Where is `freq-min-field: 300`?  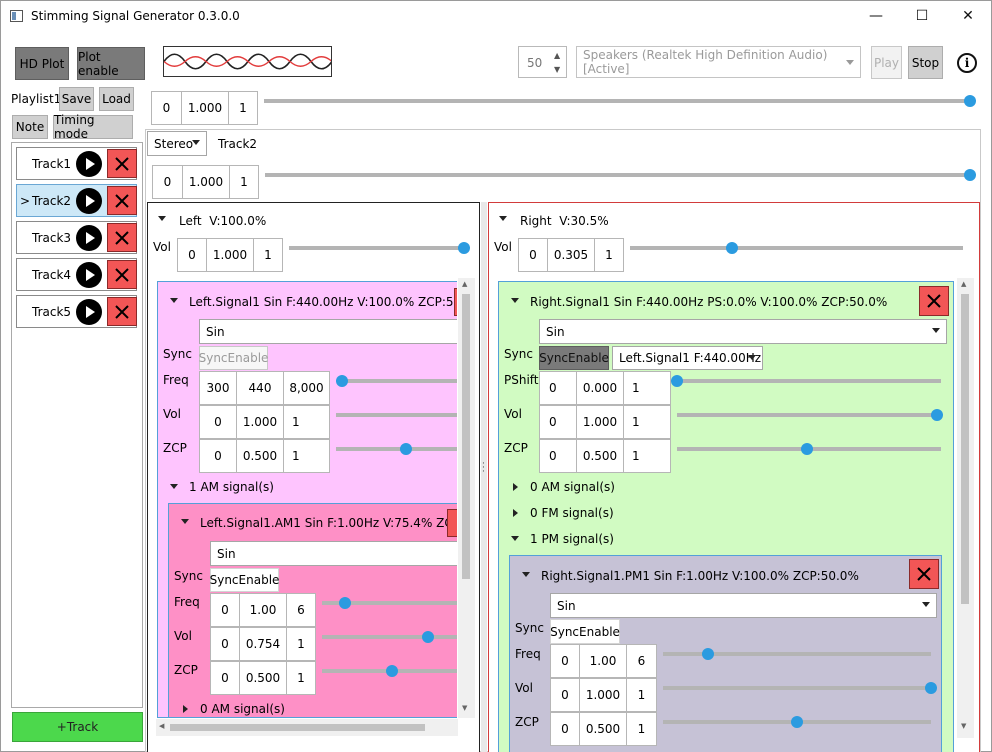
freq-min-field: 300 is located at coordinates (218, 388).